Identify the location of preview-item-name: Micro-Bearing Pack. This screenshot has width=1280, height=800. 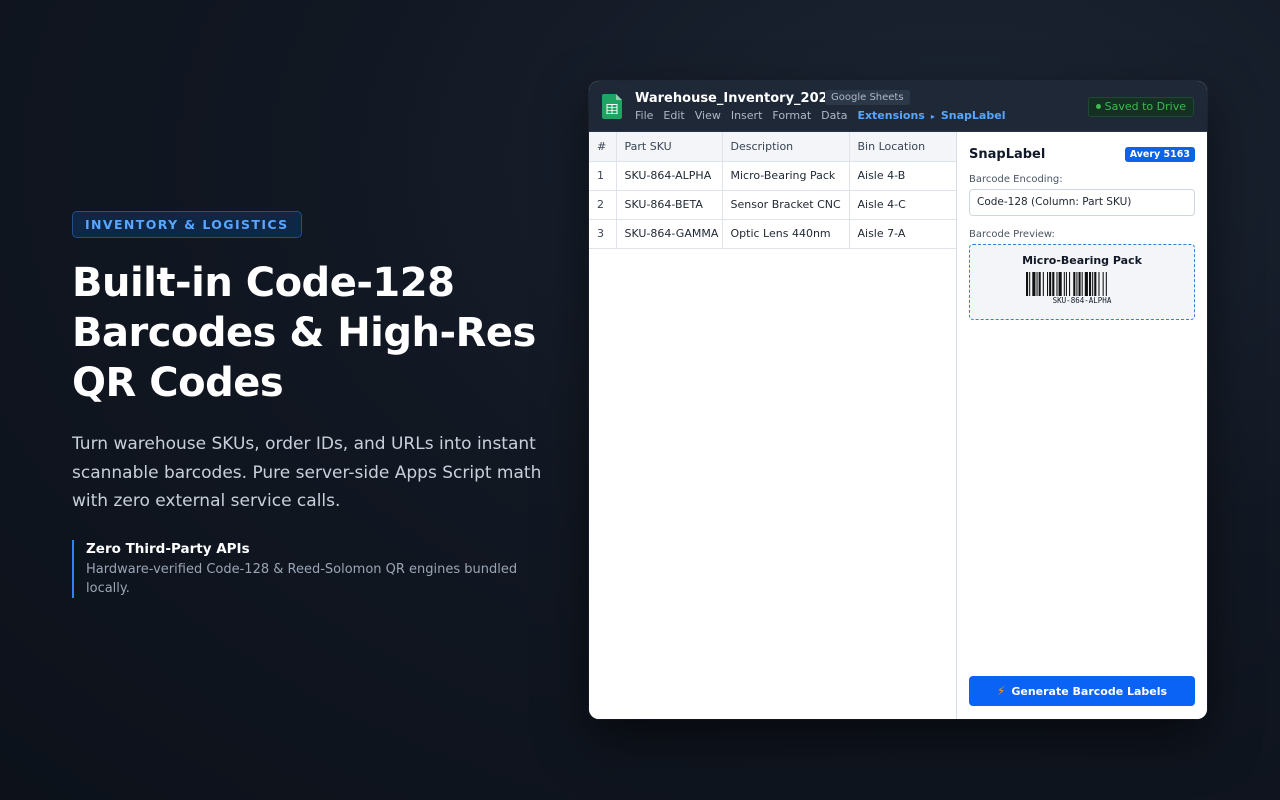
(1082, 260).